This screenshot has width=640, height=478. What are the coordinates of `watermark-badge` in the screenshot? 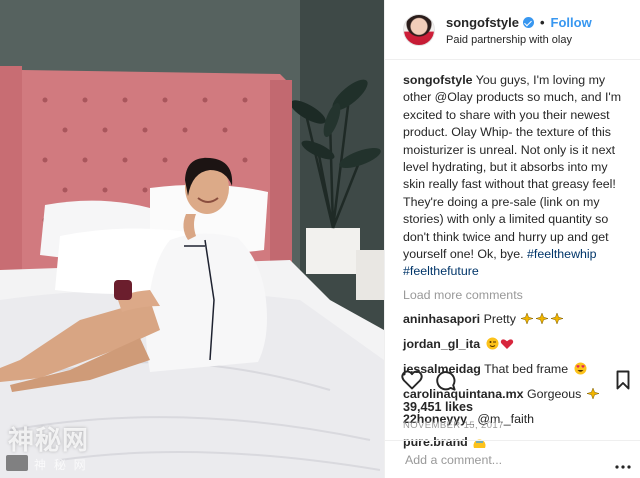 It's located at (17, 463).